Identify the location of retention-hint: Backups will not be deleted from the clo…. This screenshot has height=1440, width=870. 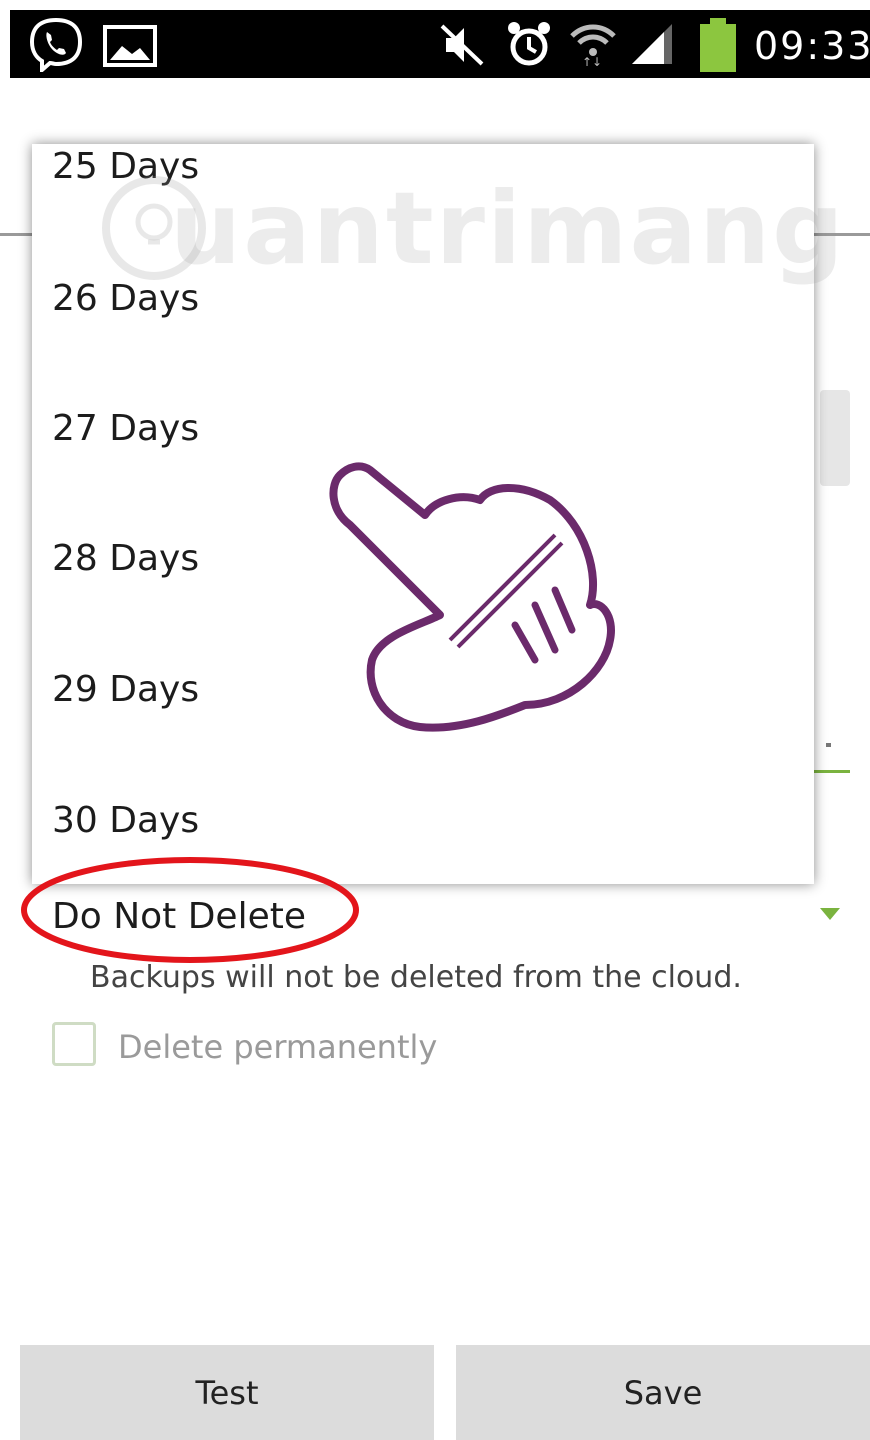
(416, 977).